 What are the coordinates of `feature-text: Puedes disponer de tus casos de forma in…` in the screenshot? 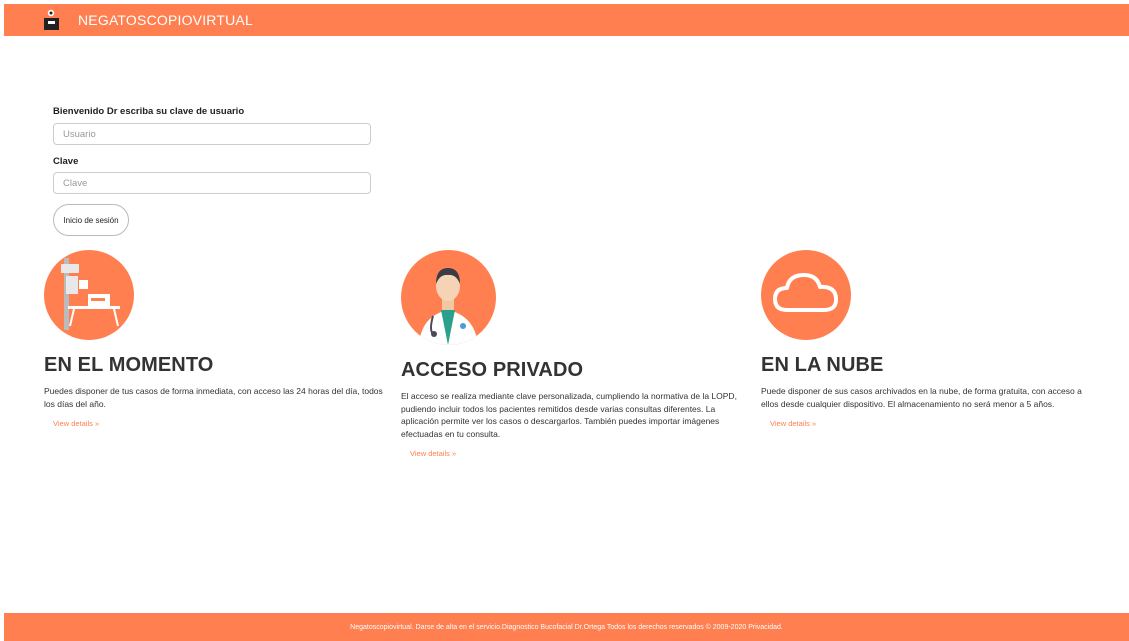 It's located at (213, 397).